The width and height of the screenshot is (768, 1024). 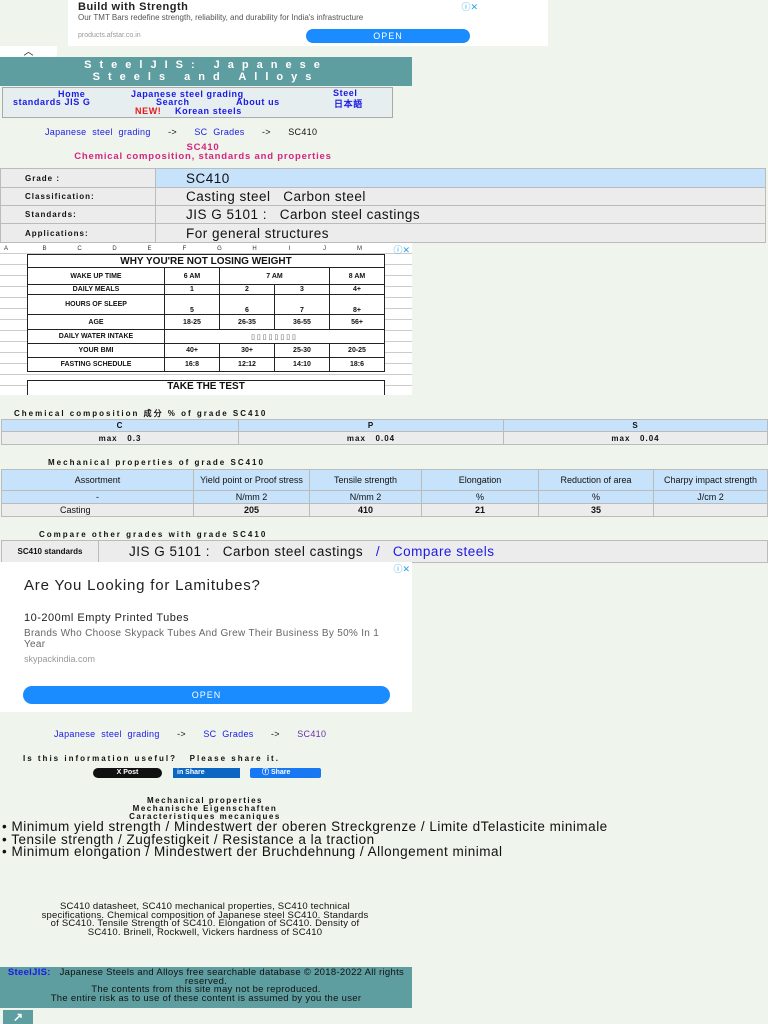 What do you see at coordinates (107, 618) in the screenshot?
I see `ad-subtitle: 10-200ml Empty Printed Tubes` at bounding box center [107, 618].